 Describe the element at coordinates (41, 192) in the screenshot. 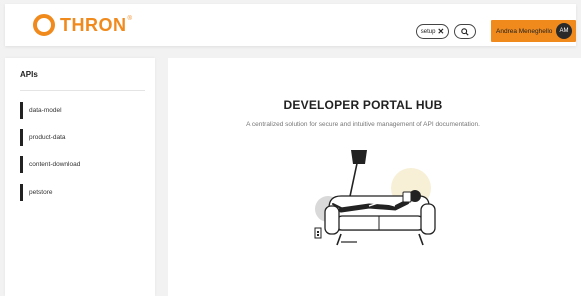

I see `sidebar-item-label: petstore` at that location.